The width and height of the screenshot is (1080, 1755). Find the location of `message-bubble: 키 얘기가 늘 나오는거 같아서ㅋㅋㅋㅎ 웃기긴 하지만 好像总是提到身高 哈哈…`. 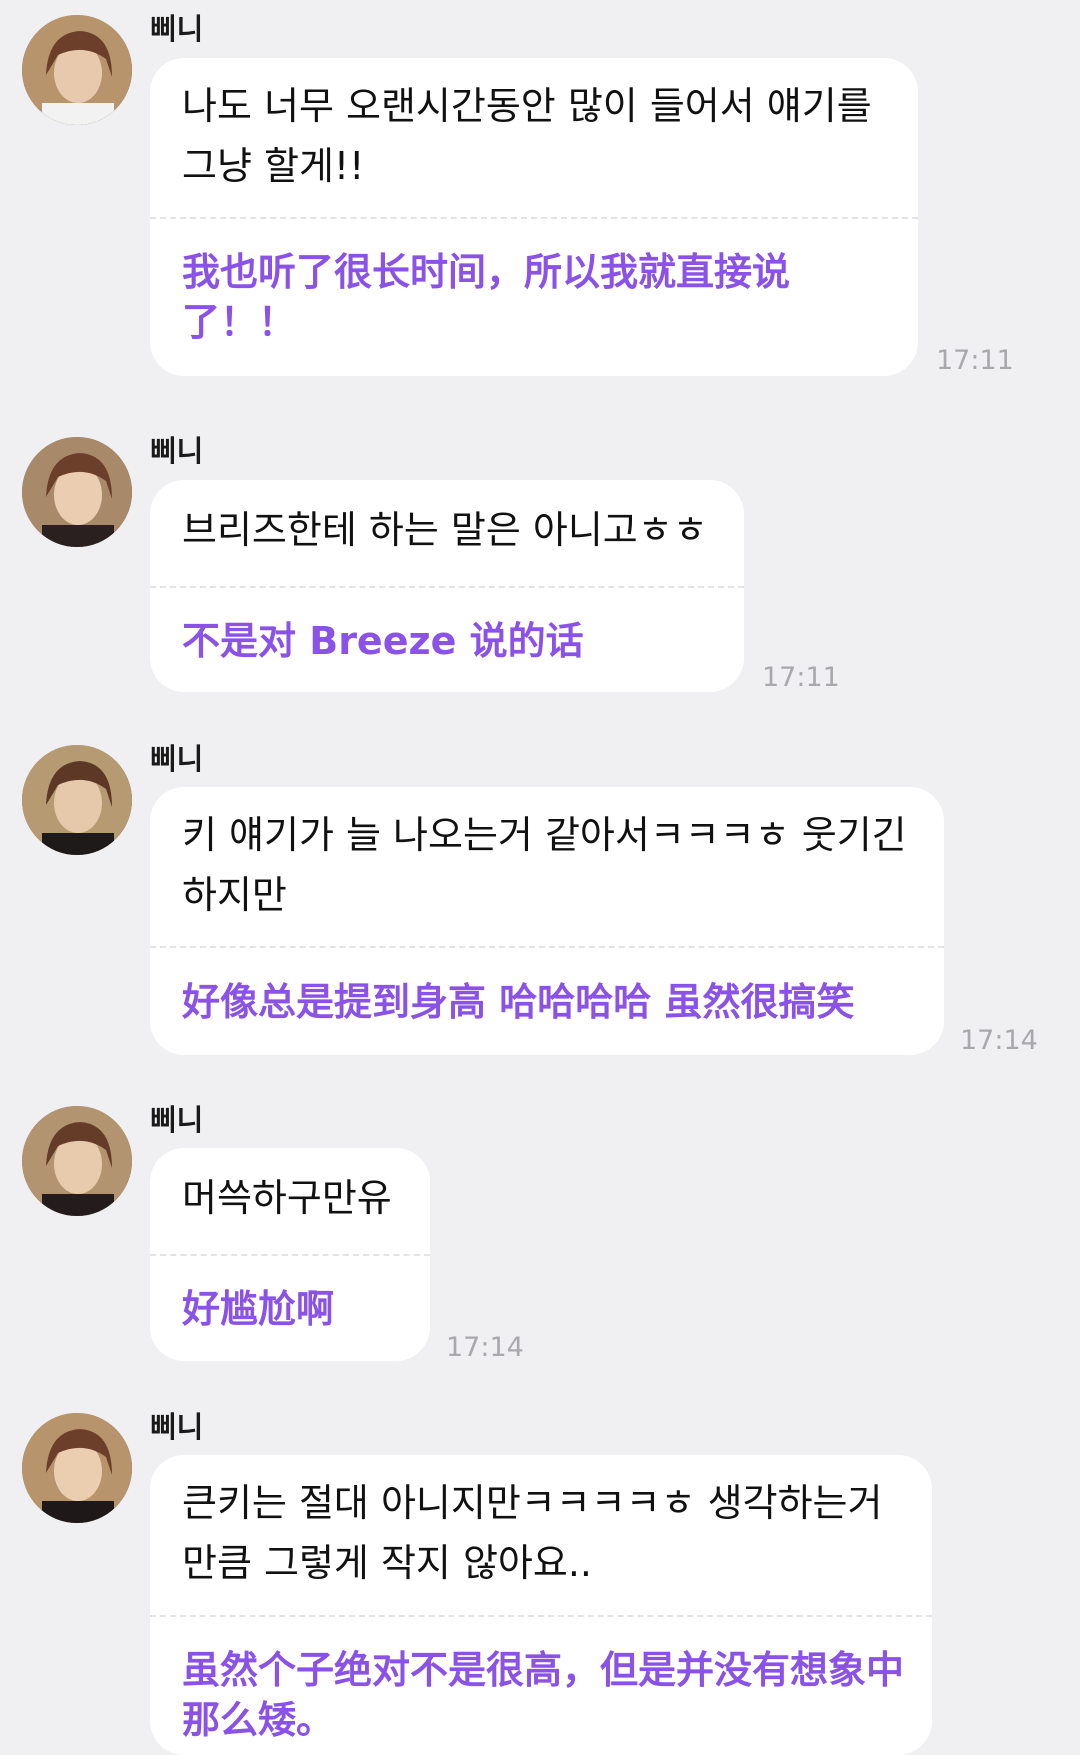

message-bubble: 키 얘기가 늘 나오는거 같아서ㅋㅋㅋㅎ 웃기긴 하지만 好像总是提到身高 哈哈… is located at coordinates (547, 921).